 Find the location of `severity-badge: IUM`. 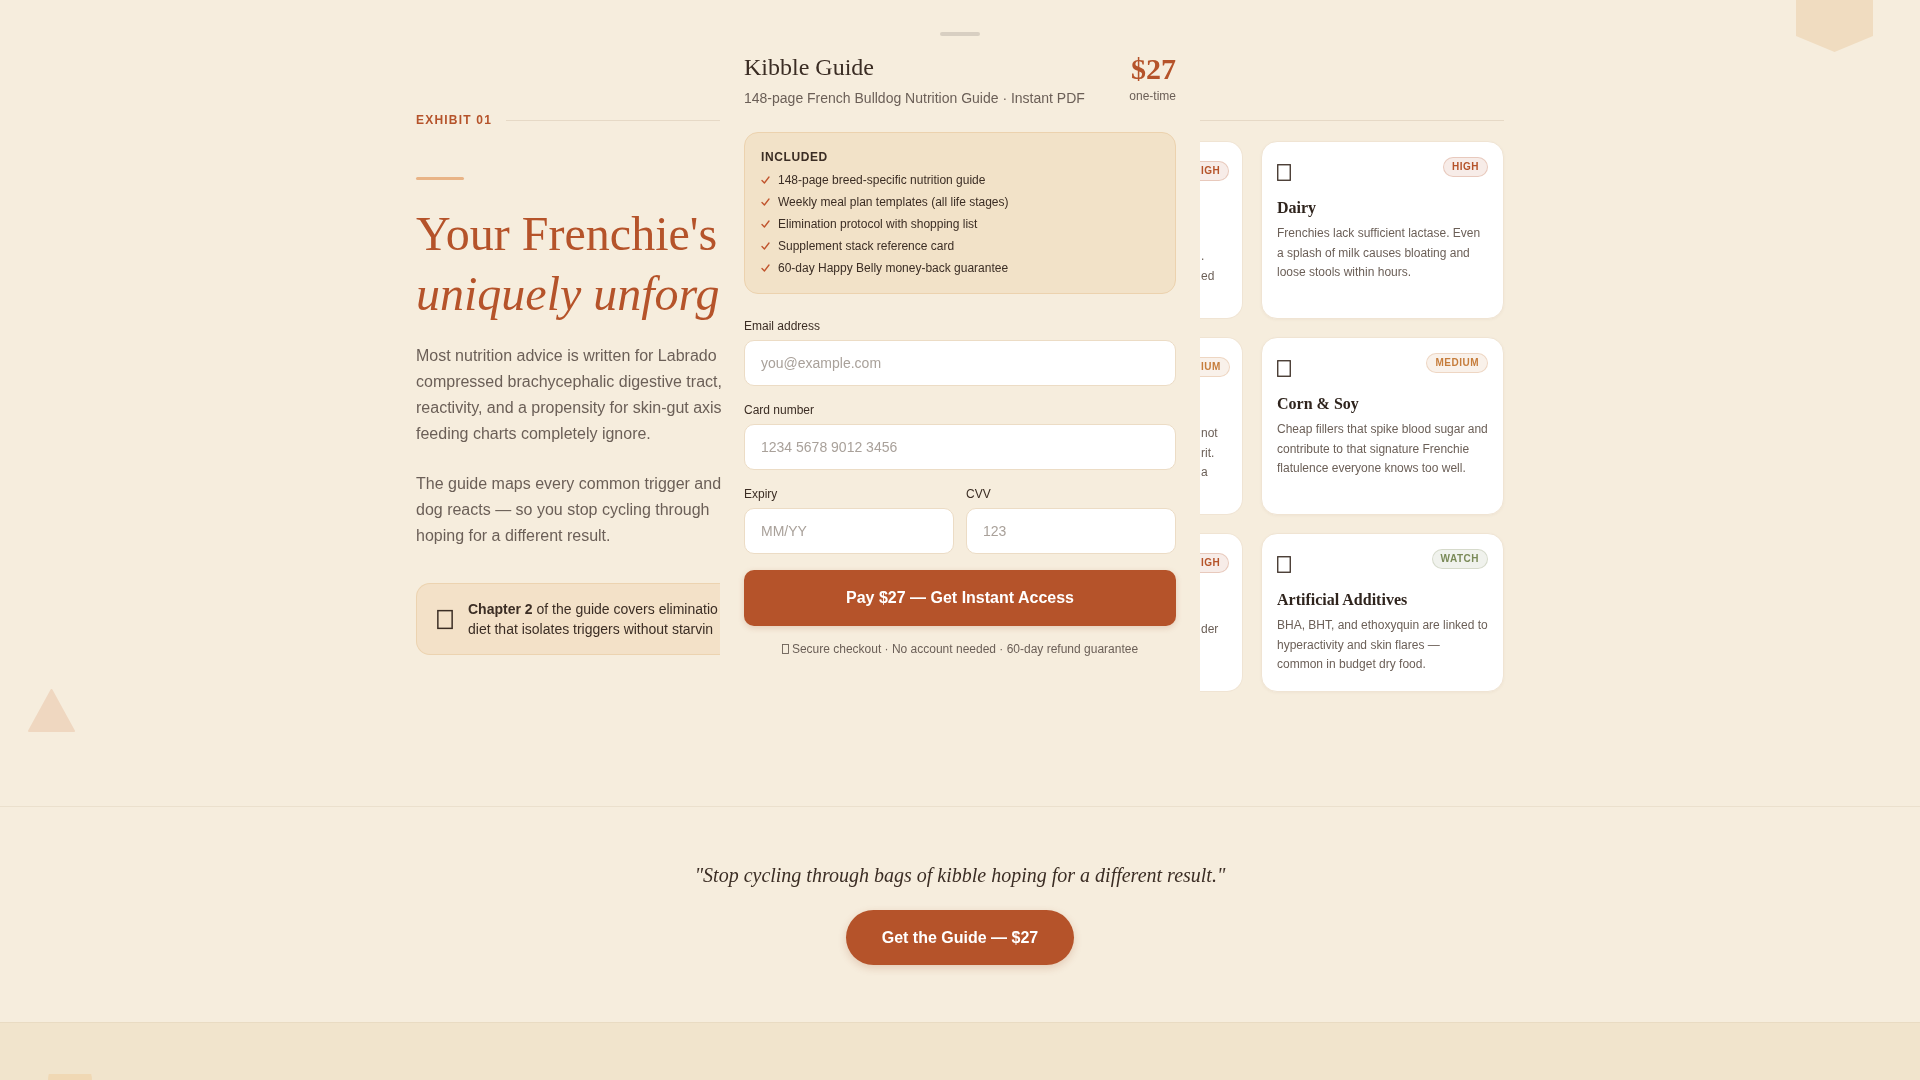

severity-badge: IUM is located at coordinates (1215, 367).